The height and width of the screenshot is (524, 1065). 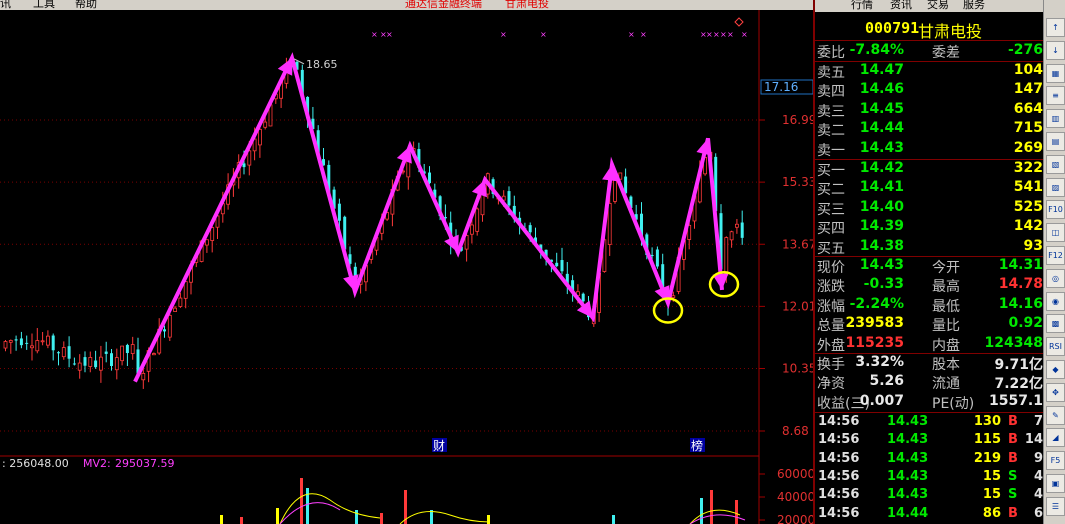 What do you see at coordinates (796, 474) in the screenshot?
I see `volume-tick-label: 60000` at bounding box center [796, 474].